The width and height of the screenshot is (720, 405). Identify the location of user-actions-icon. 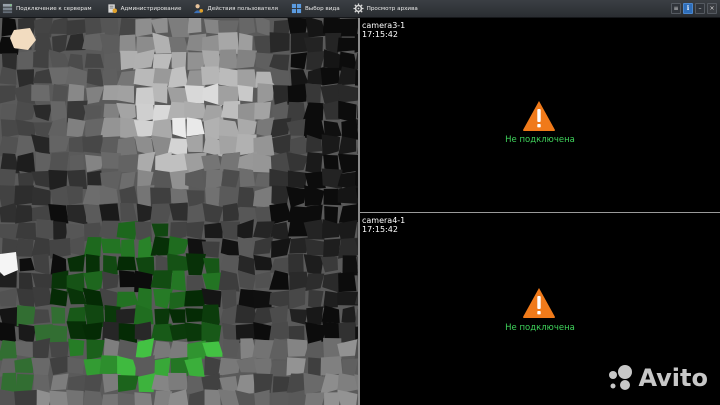
(199, 9).